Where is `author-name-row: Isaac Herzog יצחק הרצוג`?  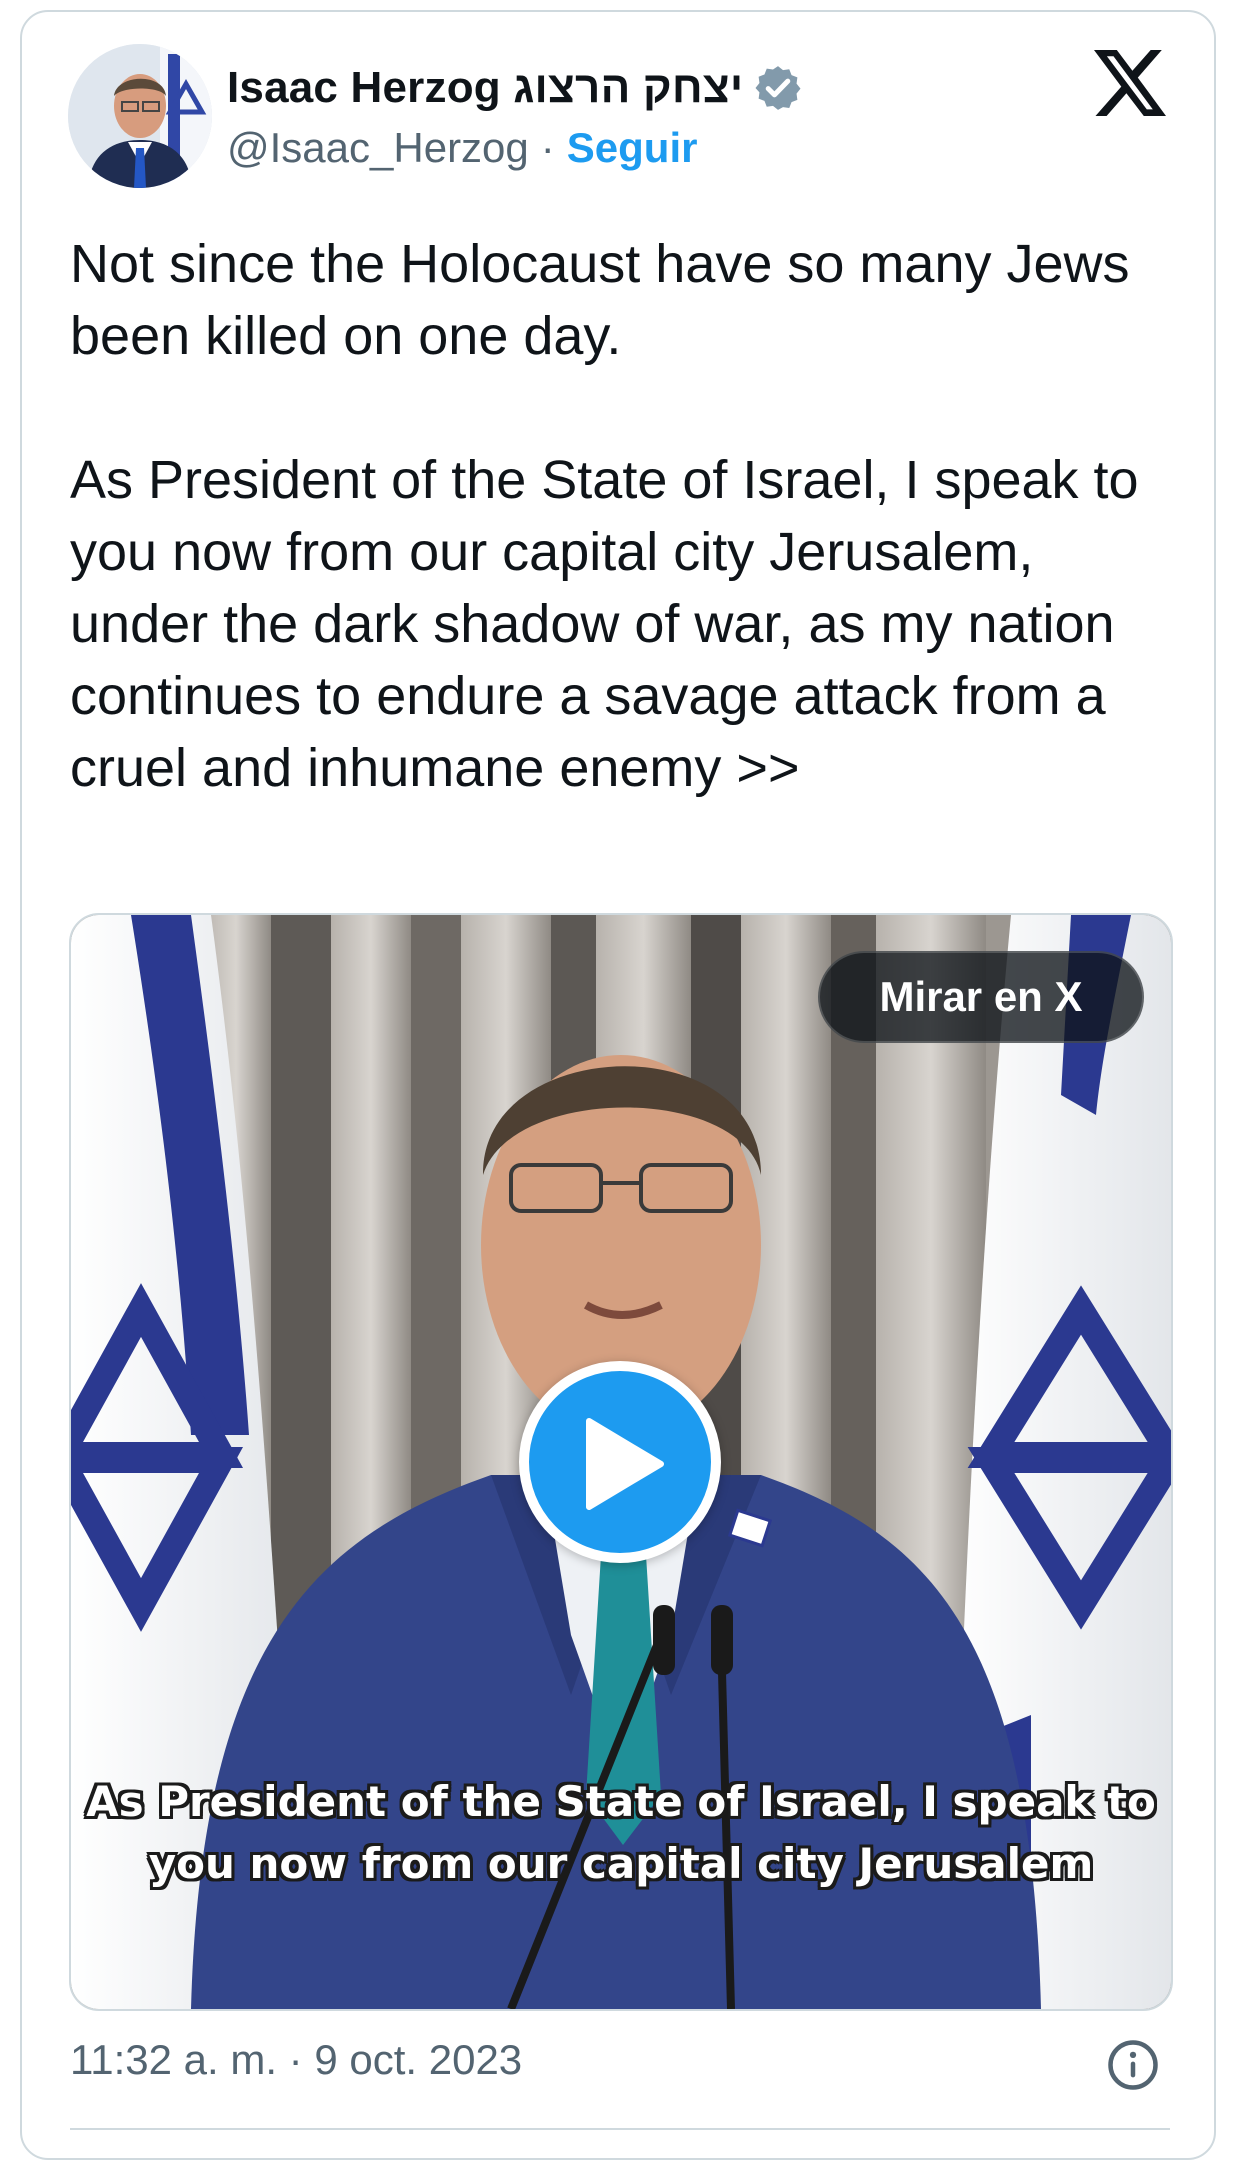
author-name-row: Isaac Herzog יצחק הרצוג is located at coordinates (515, 88).